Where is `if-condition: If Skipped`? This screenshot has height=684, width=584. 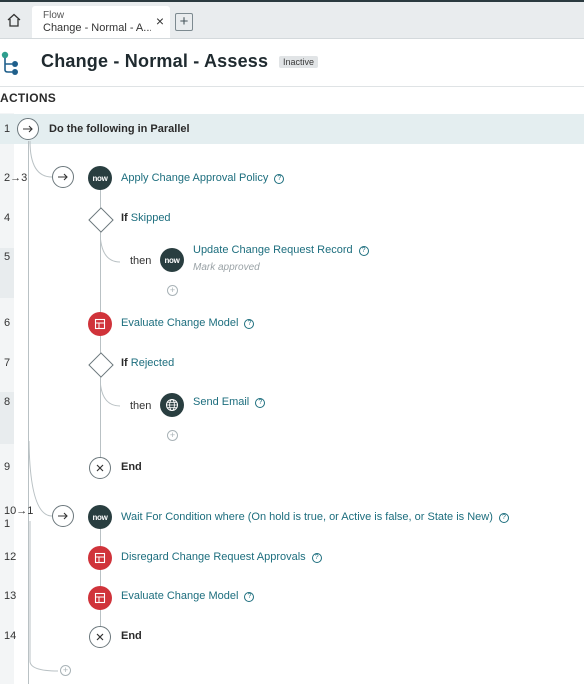
if-condition: If Skipped is located at coordinates (146, 218).